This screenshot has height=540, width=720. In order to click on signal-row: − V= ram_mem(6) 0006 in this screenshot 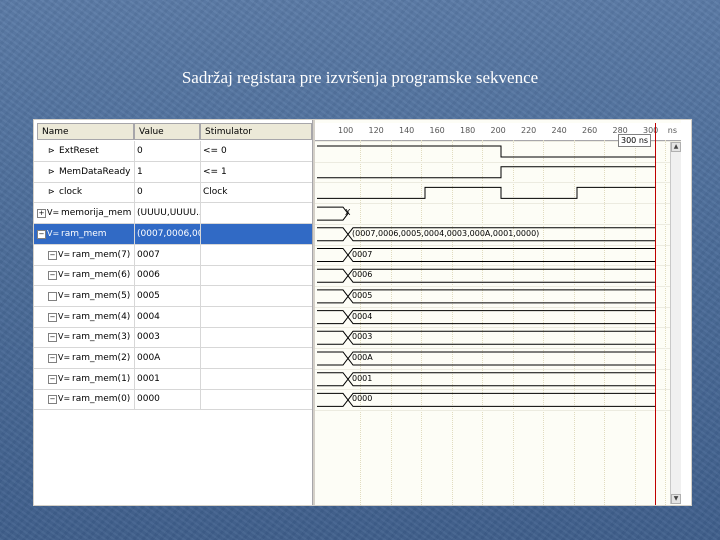, I will do `click(174, 276)`.